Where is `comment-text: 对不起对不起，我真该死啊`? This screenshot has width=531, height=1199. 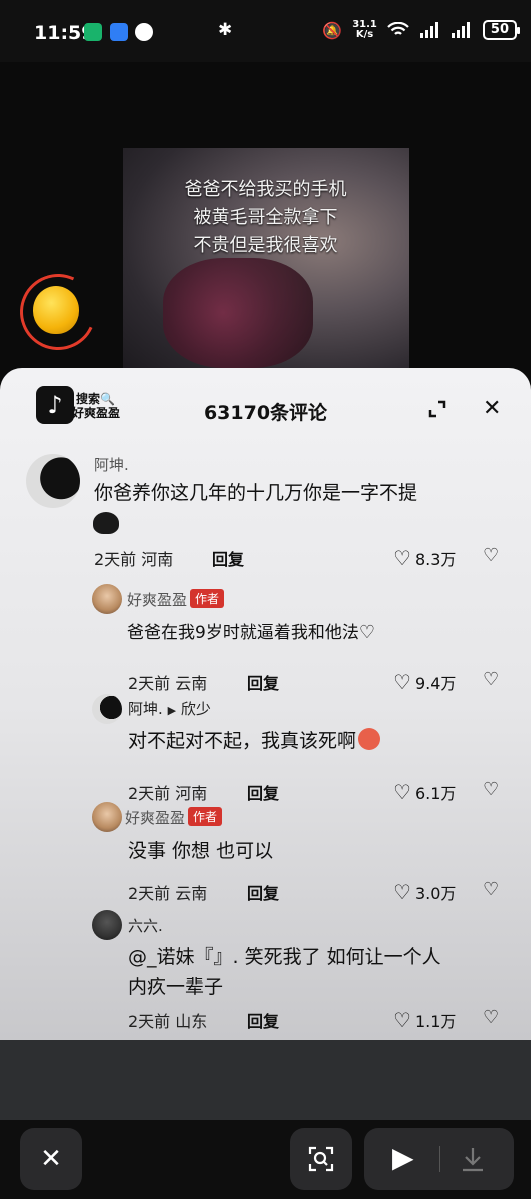
comment-text: 对不起对不起，我真该死啊 is located at coordinates (254, 741).